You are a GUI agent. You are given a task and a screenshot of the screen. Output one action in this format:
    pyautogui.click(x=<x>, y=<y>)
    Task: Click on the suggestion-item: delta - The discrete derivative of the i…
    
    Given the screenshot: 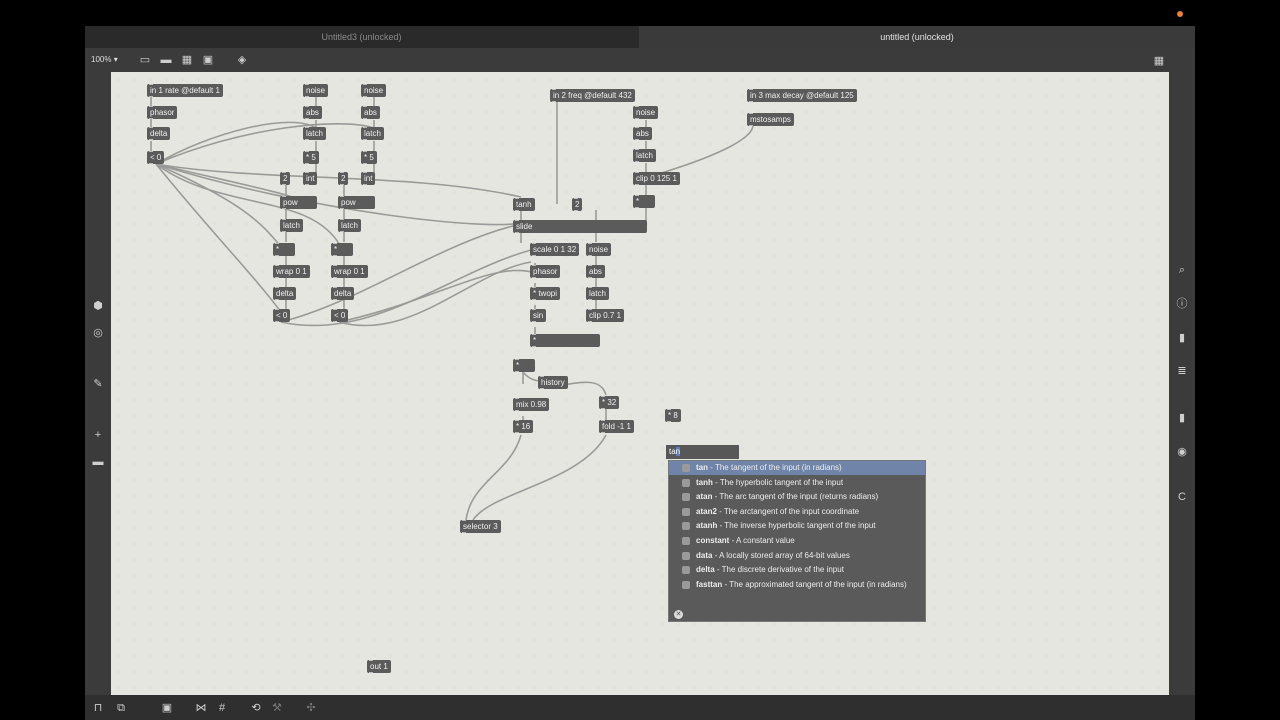 What is the action you would take?
    pyautogui.click(x=797, y=570)
    